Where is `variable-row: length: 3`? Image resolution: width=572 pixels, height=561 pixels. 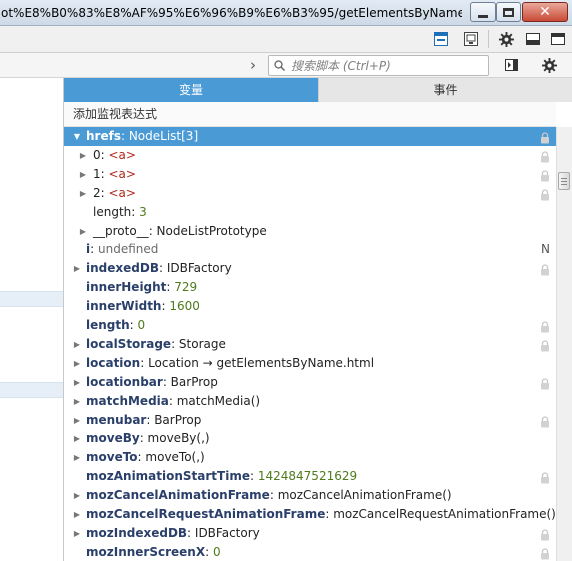
variable-row: length: 3 is located at coordinates (310, 212).